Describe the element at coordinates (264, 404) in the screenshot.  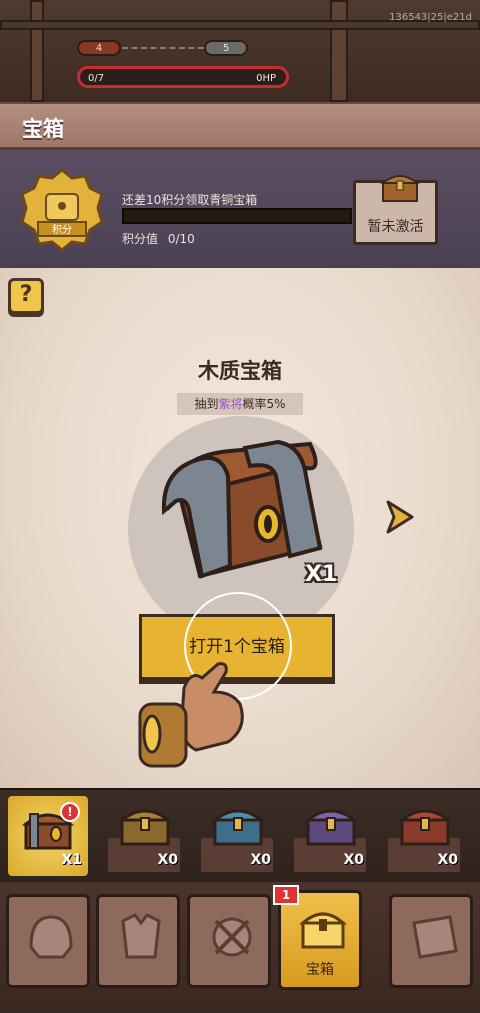
I see `rate-suffix: 概率5%` at that location.